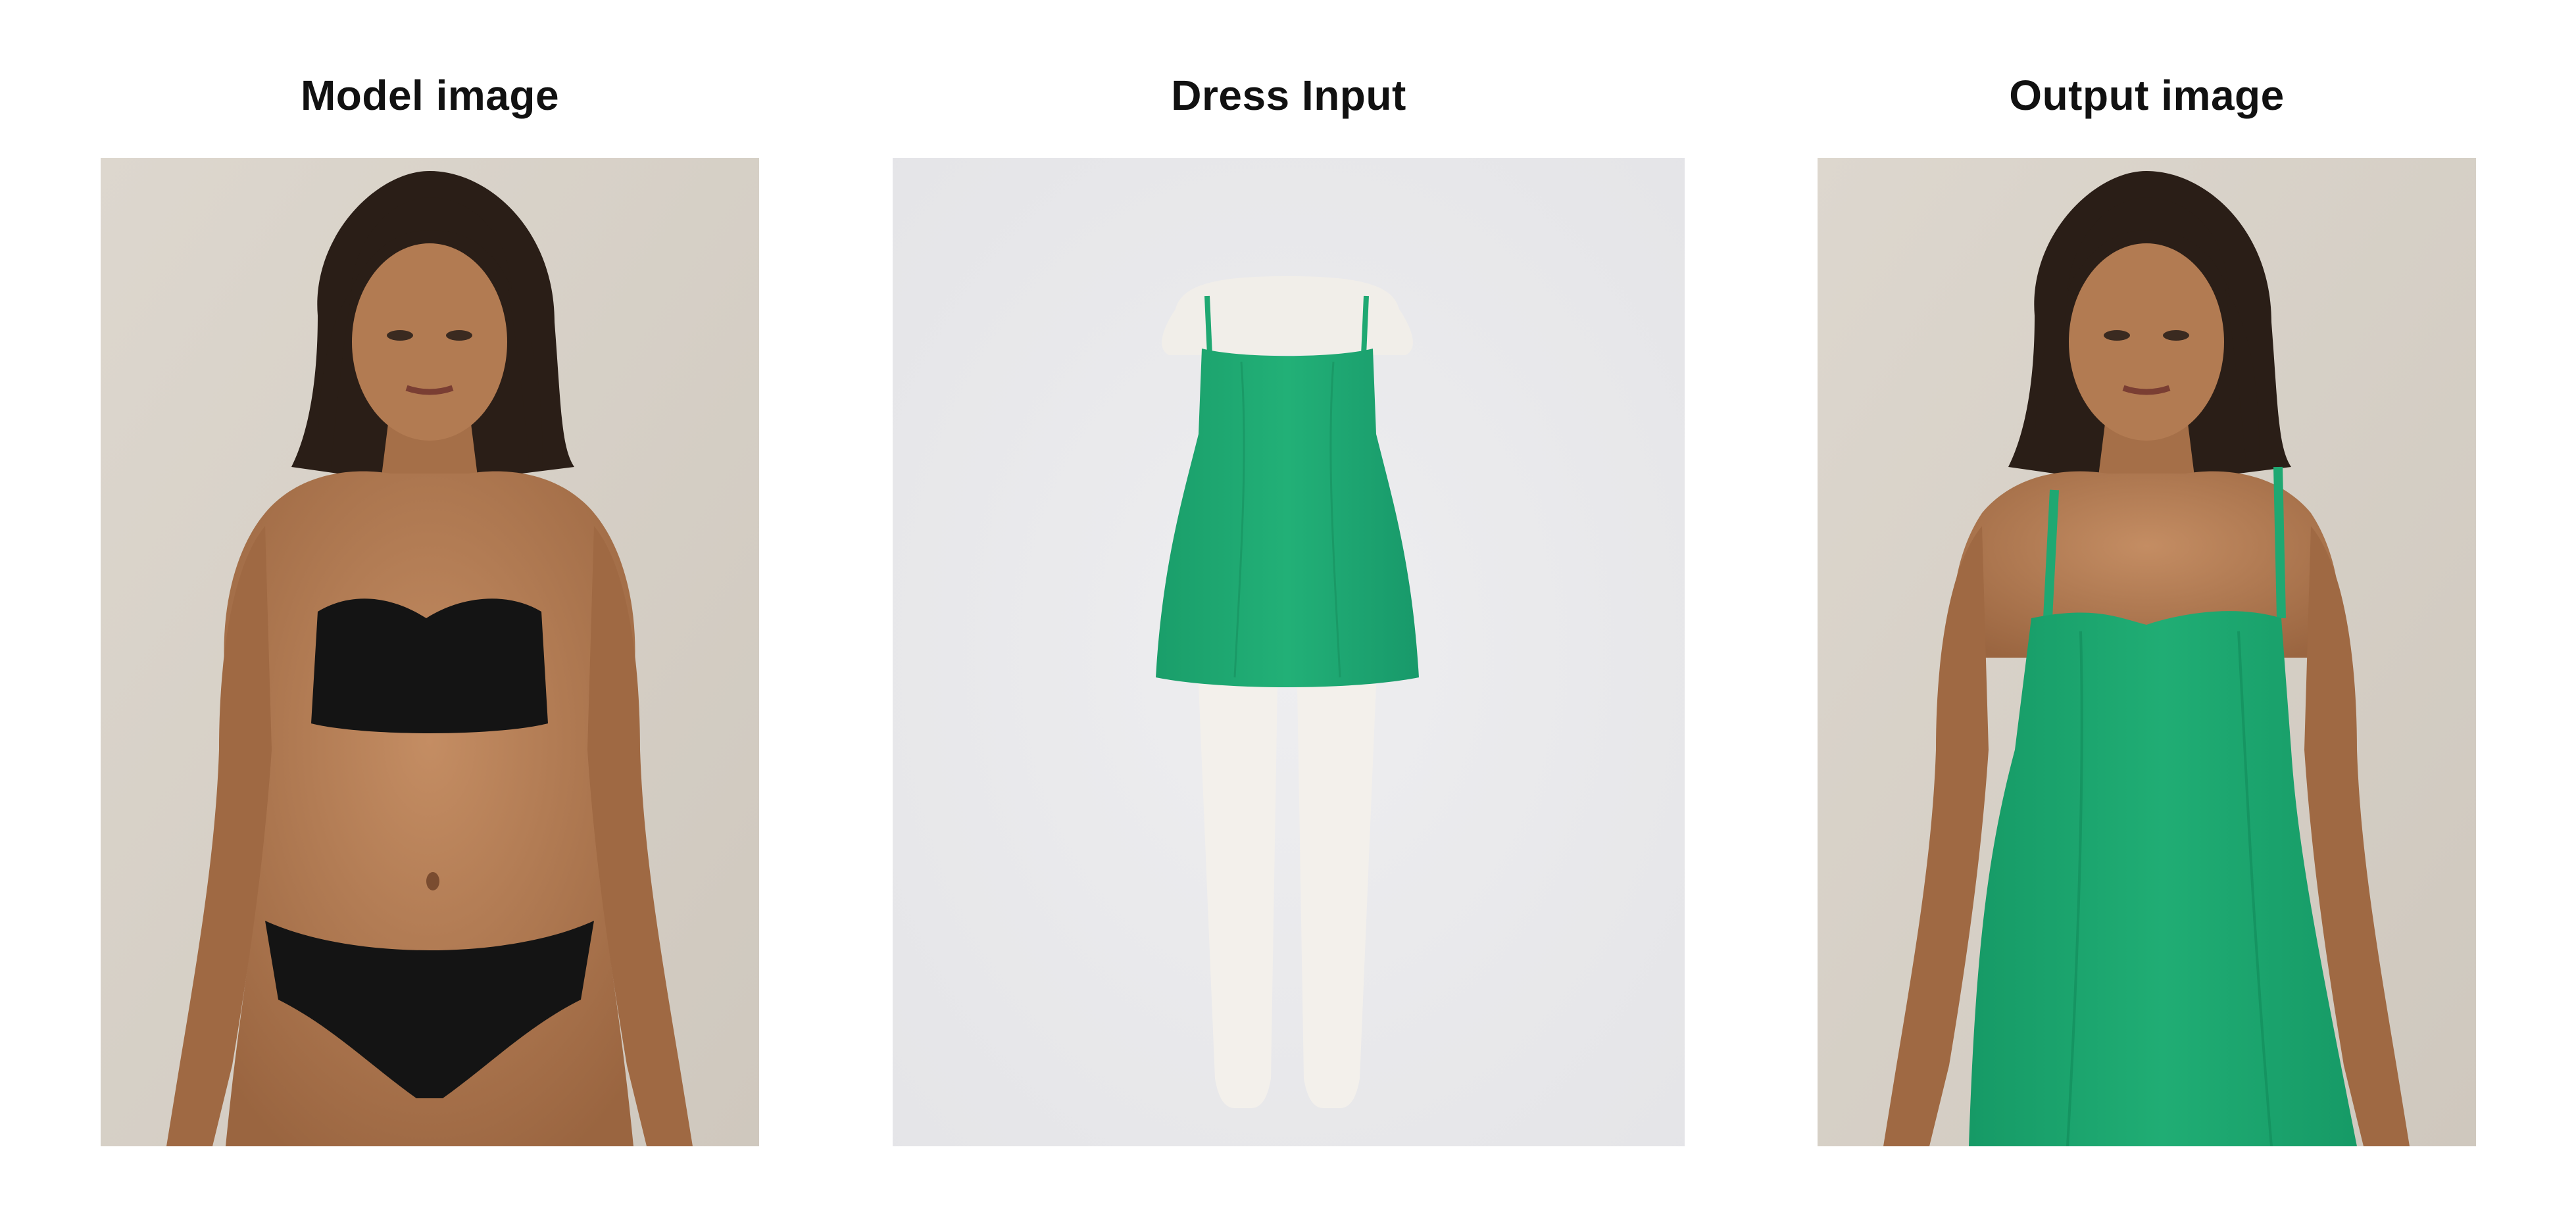 The width and height of the screenshot is (2576, 1216). What do you see at coordinates (1288, 95) in the screenshot?
I see `dress-input-title: Dress Input` at bounding box center [1288, 95].